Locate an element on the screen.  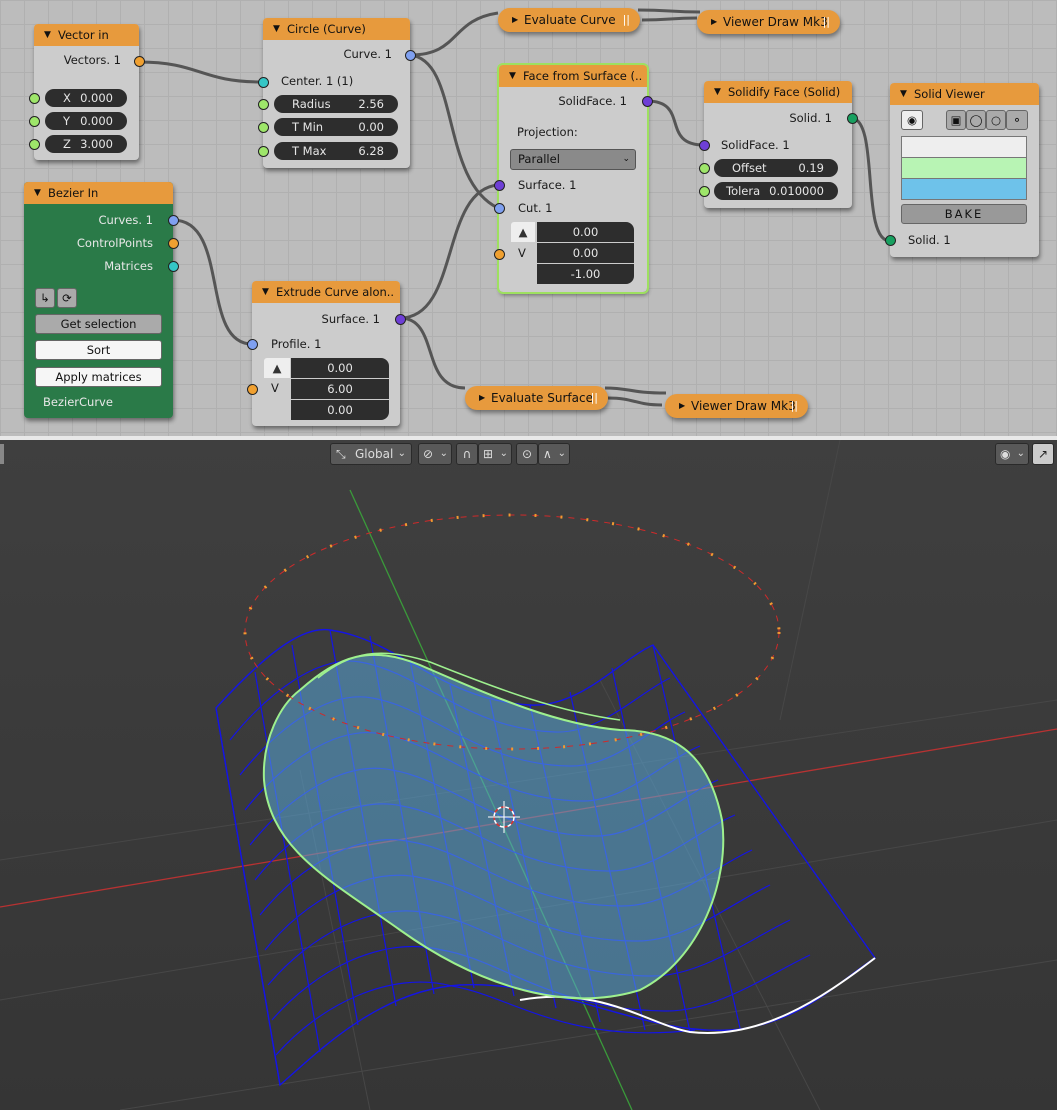
y-field: Y 0.000 is located at coordinates (86, 121).